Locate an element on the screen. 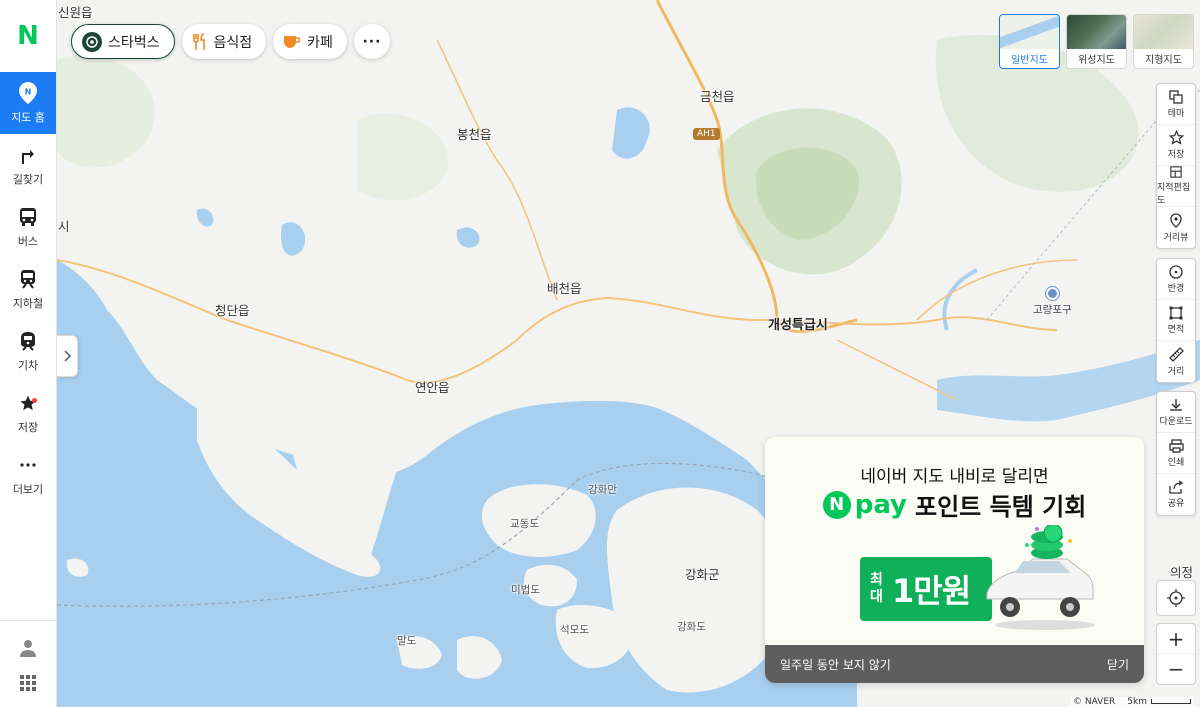  satellite-map-thumbnail is located at coordinates (1096, 32).